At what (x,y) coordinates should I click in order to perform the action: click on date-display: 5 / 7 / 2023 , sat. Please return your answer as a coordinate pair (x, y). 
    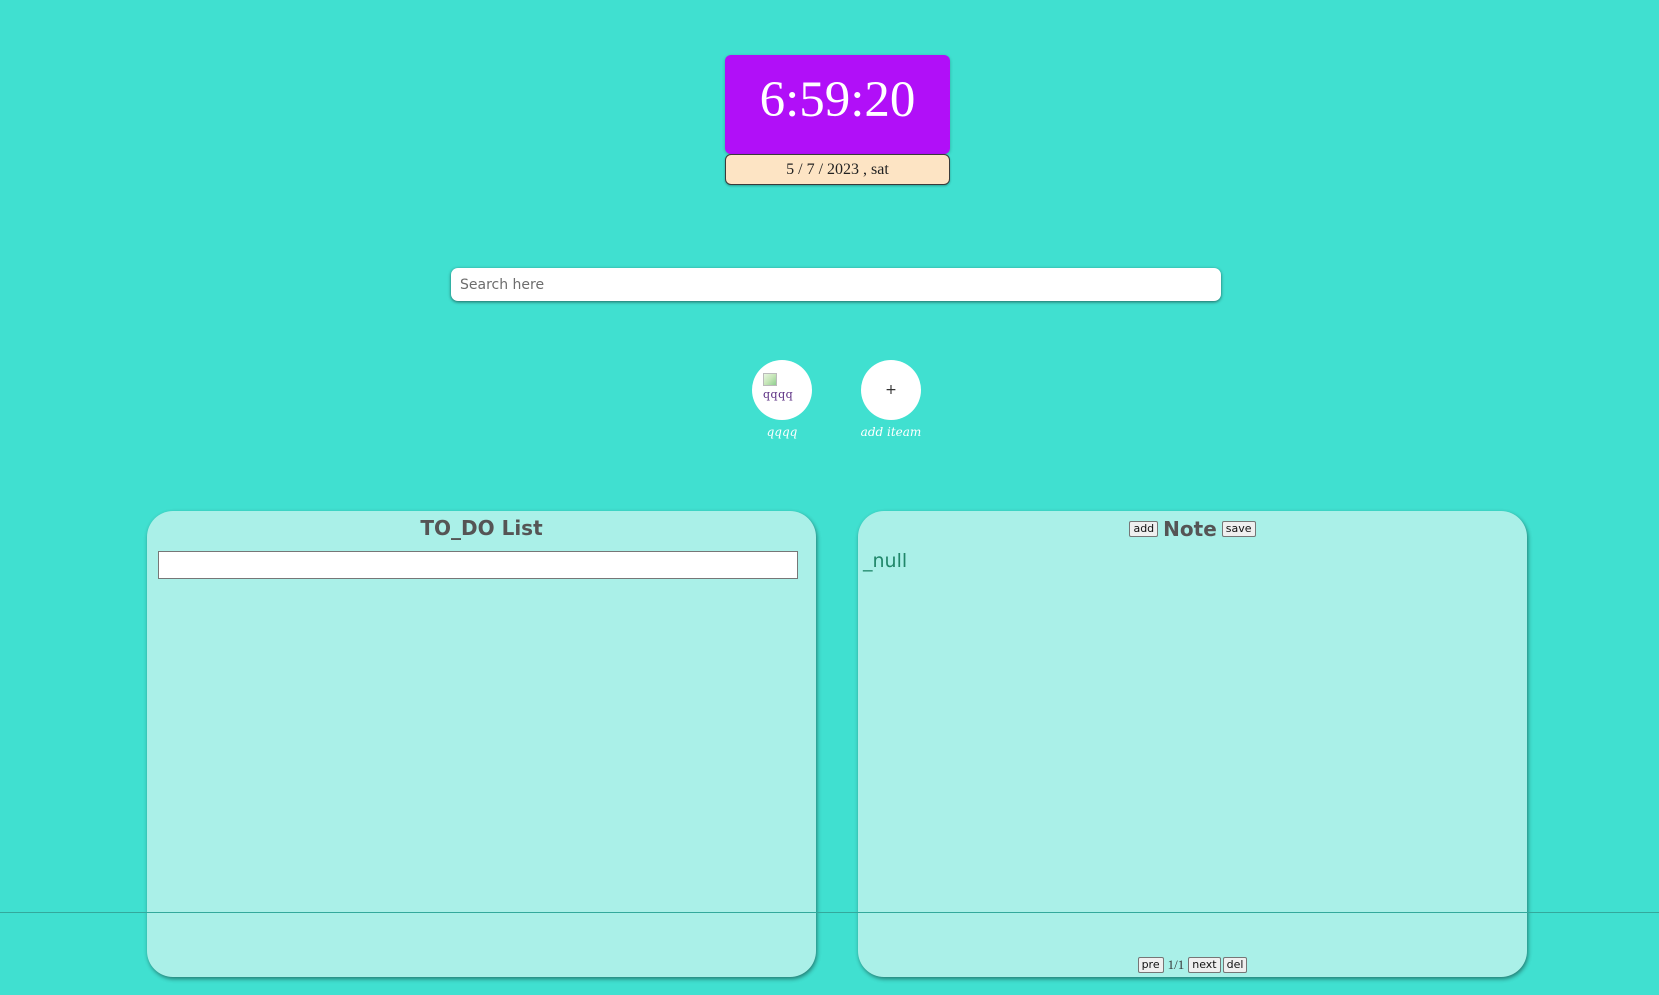
    Looking at the image, I should click on (837, 169).